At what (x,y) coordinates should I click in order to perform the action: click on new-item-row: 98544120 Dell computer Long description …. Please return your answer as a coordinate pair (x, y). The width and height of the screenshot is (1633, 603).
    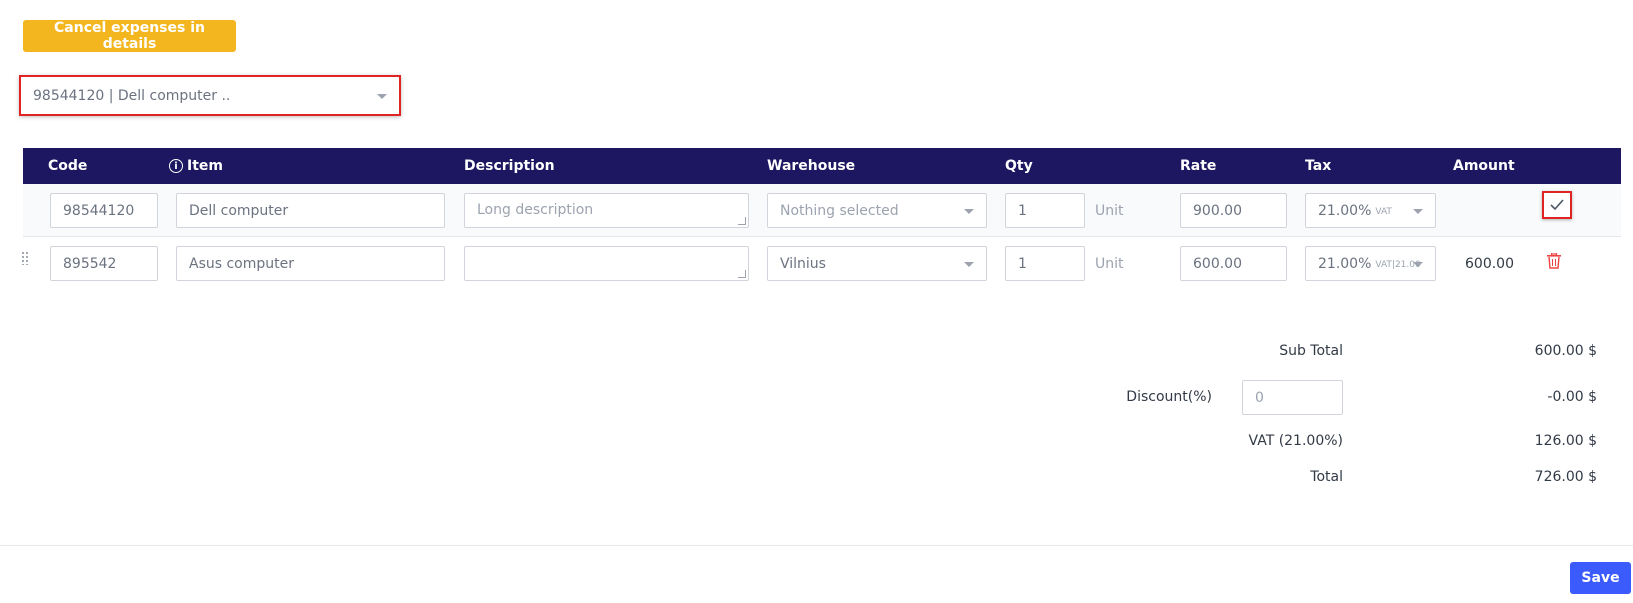
    Looking at the image, I should click on (822, 210).